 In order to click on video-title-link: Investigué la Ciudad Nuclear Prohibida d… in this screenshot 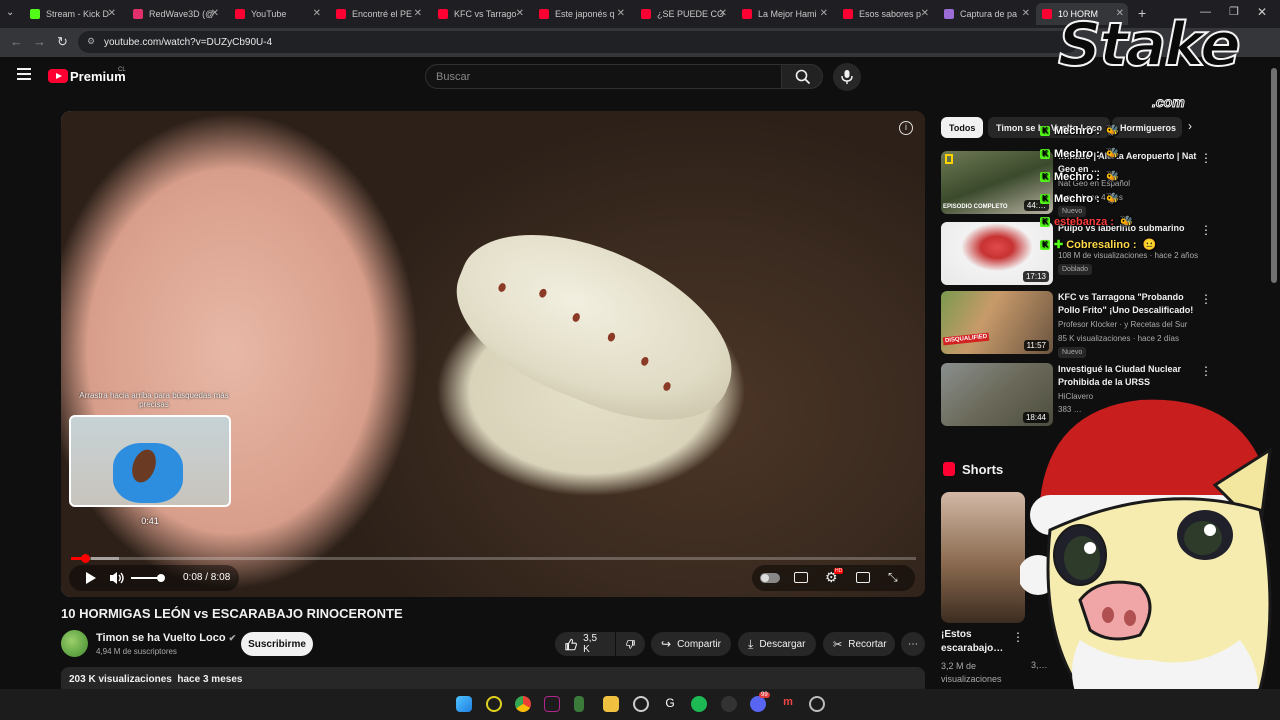, I will do `click(1128, 376)`.